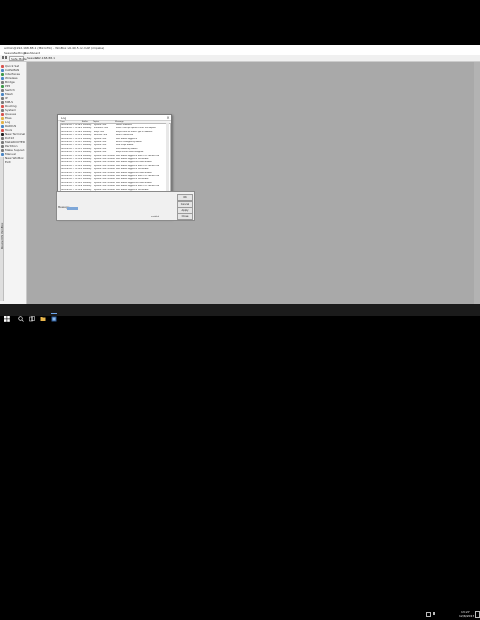 The height and width of the screenshot is (620, 480). What do you see at coordinates (450, 614) in the screenshot?
I see `system-tray: 13:27 12/6/2017` at bounding box center [450, 614].